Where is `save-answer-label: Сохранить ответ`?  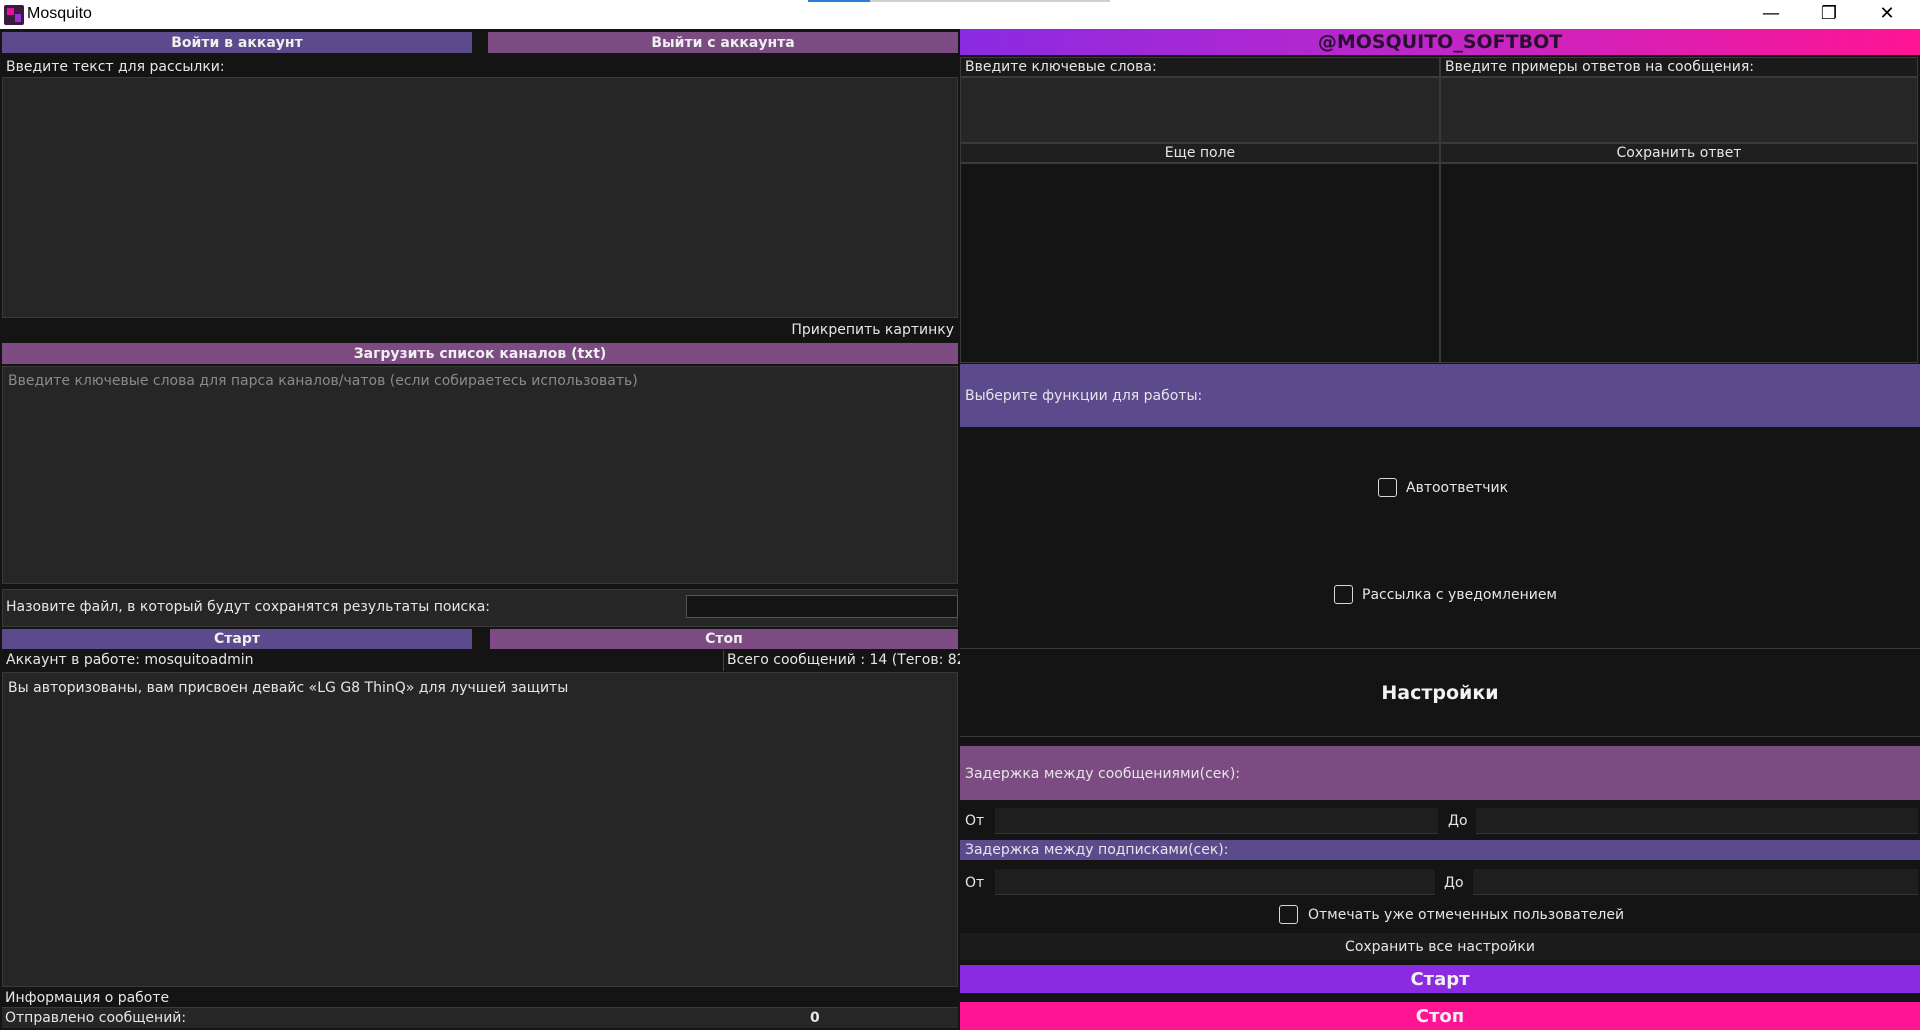
save-answer-label: Сохранить ответ is located at coordinates (1679, 153).